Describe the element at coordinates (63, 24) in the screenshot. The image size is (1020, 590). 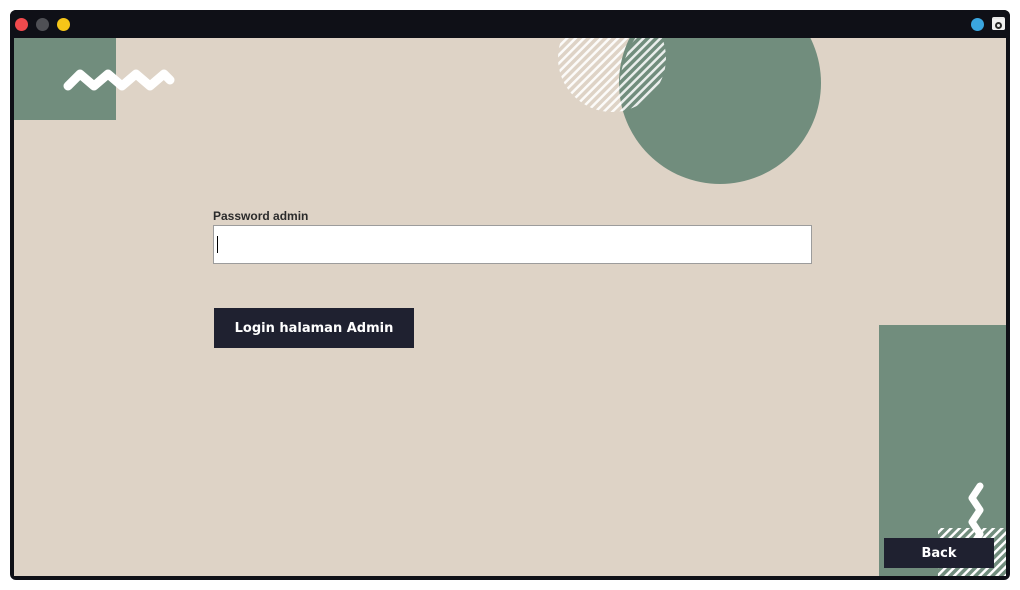
I see `maximize-window-button` at that location.